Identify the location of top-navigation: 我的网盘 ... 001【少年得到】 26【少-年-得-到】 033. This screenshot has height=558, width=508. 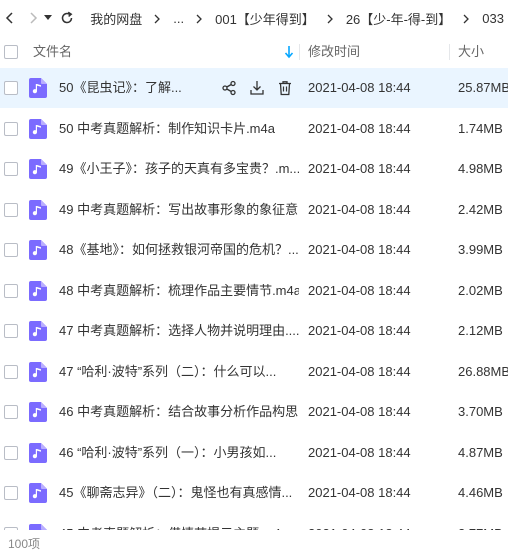
(254, 18).